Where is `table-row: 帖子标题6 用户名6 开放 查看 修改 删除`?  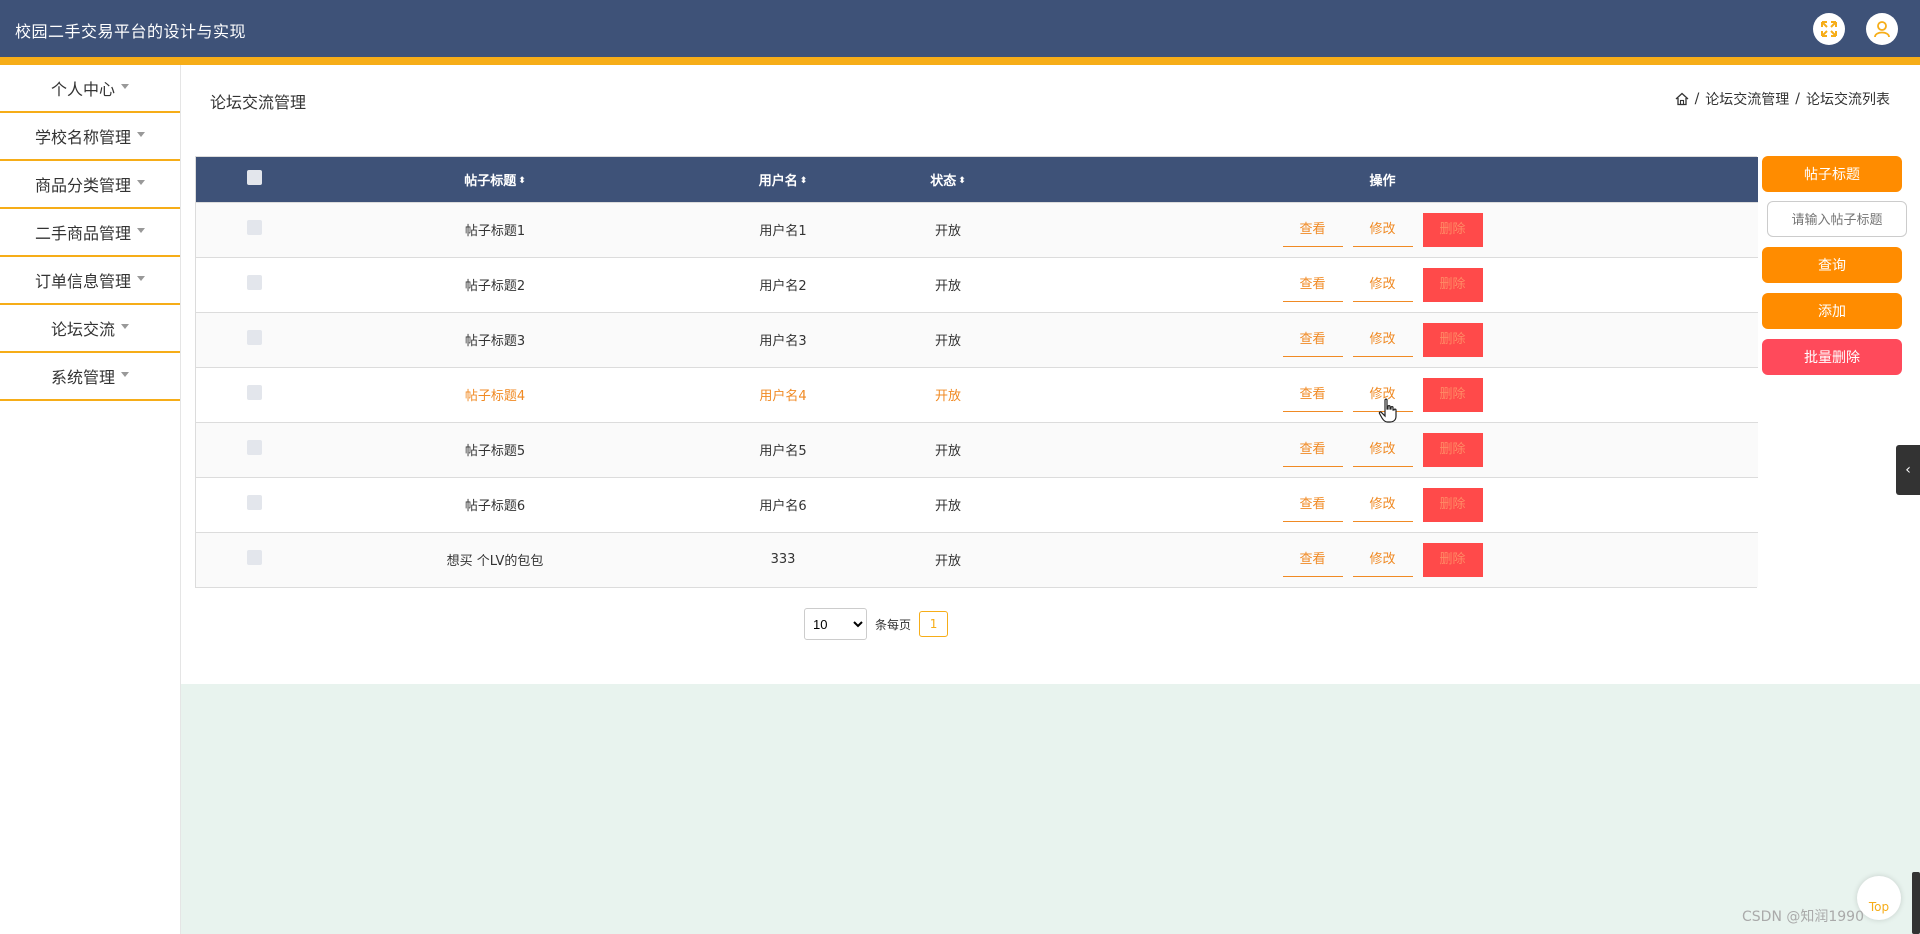 table-row: 帖子标题6 用户名6 开放 查看 修改 删除 is located at coordinates (977, 504).